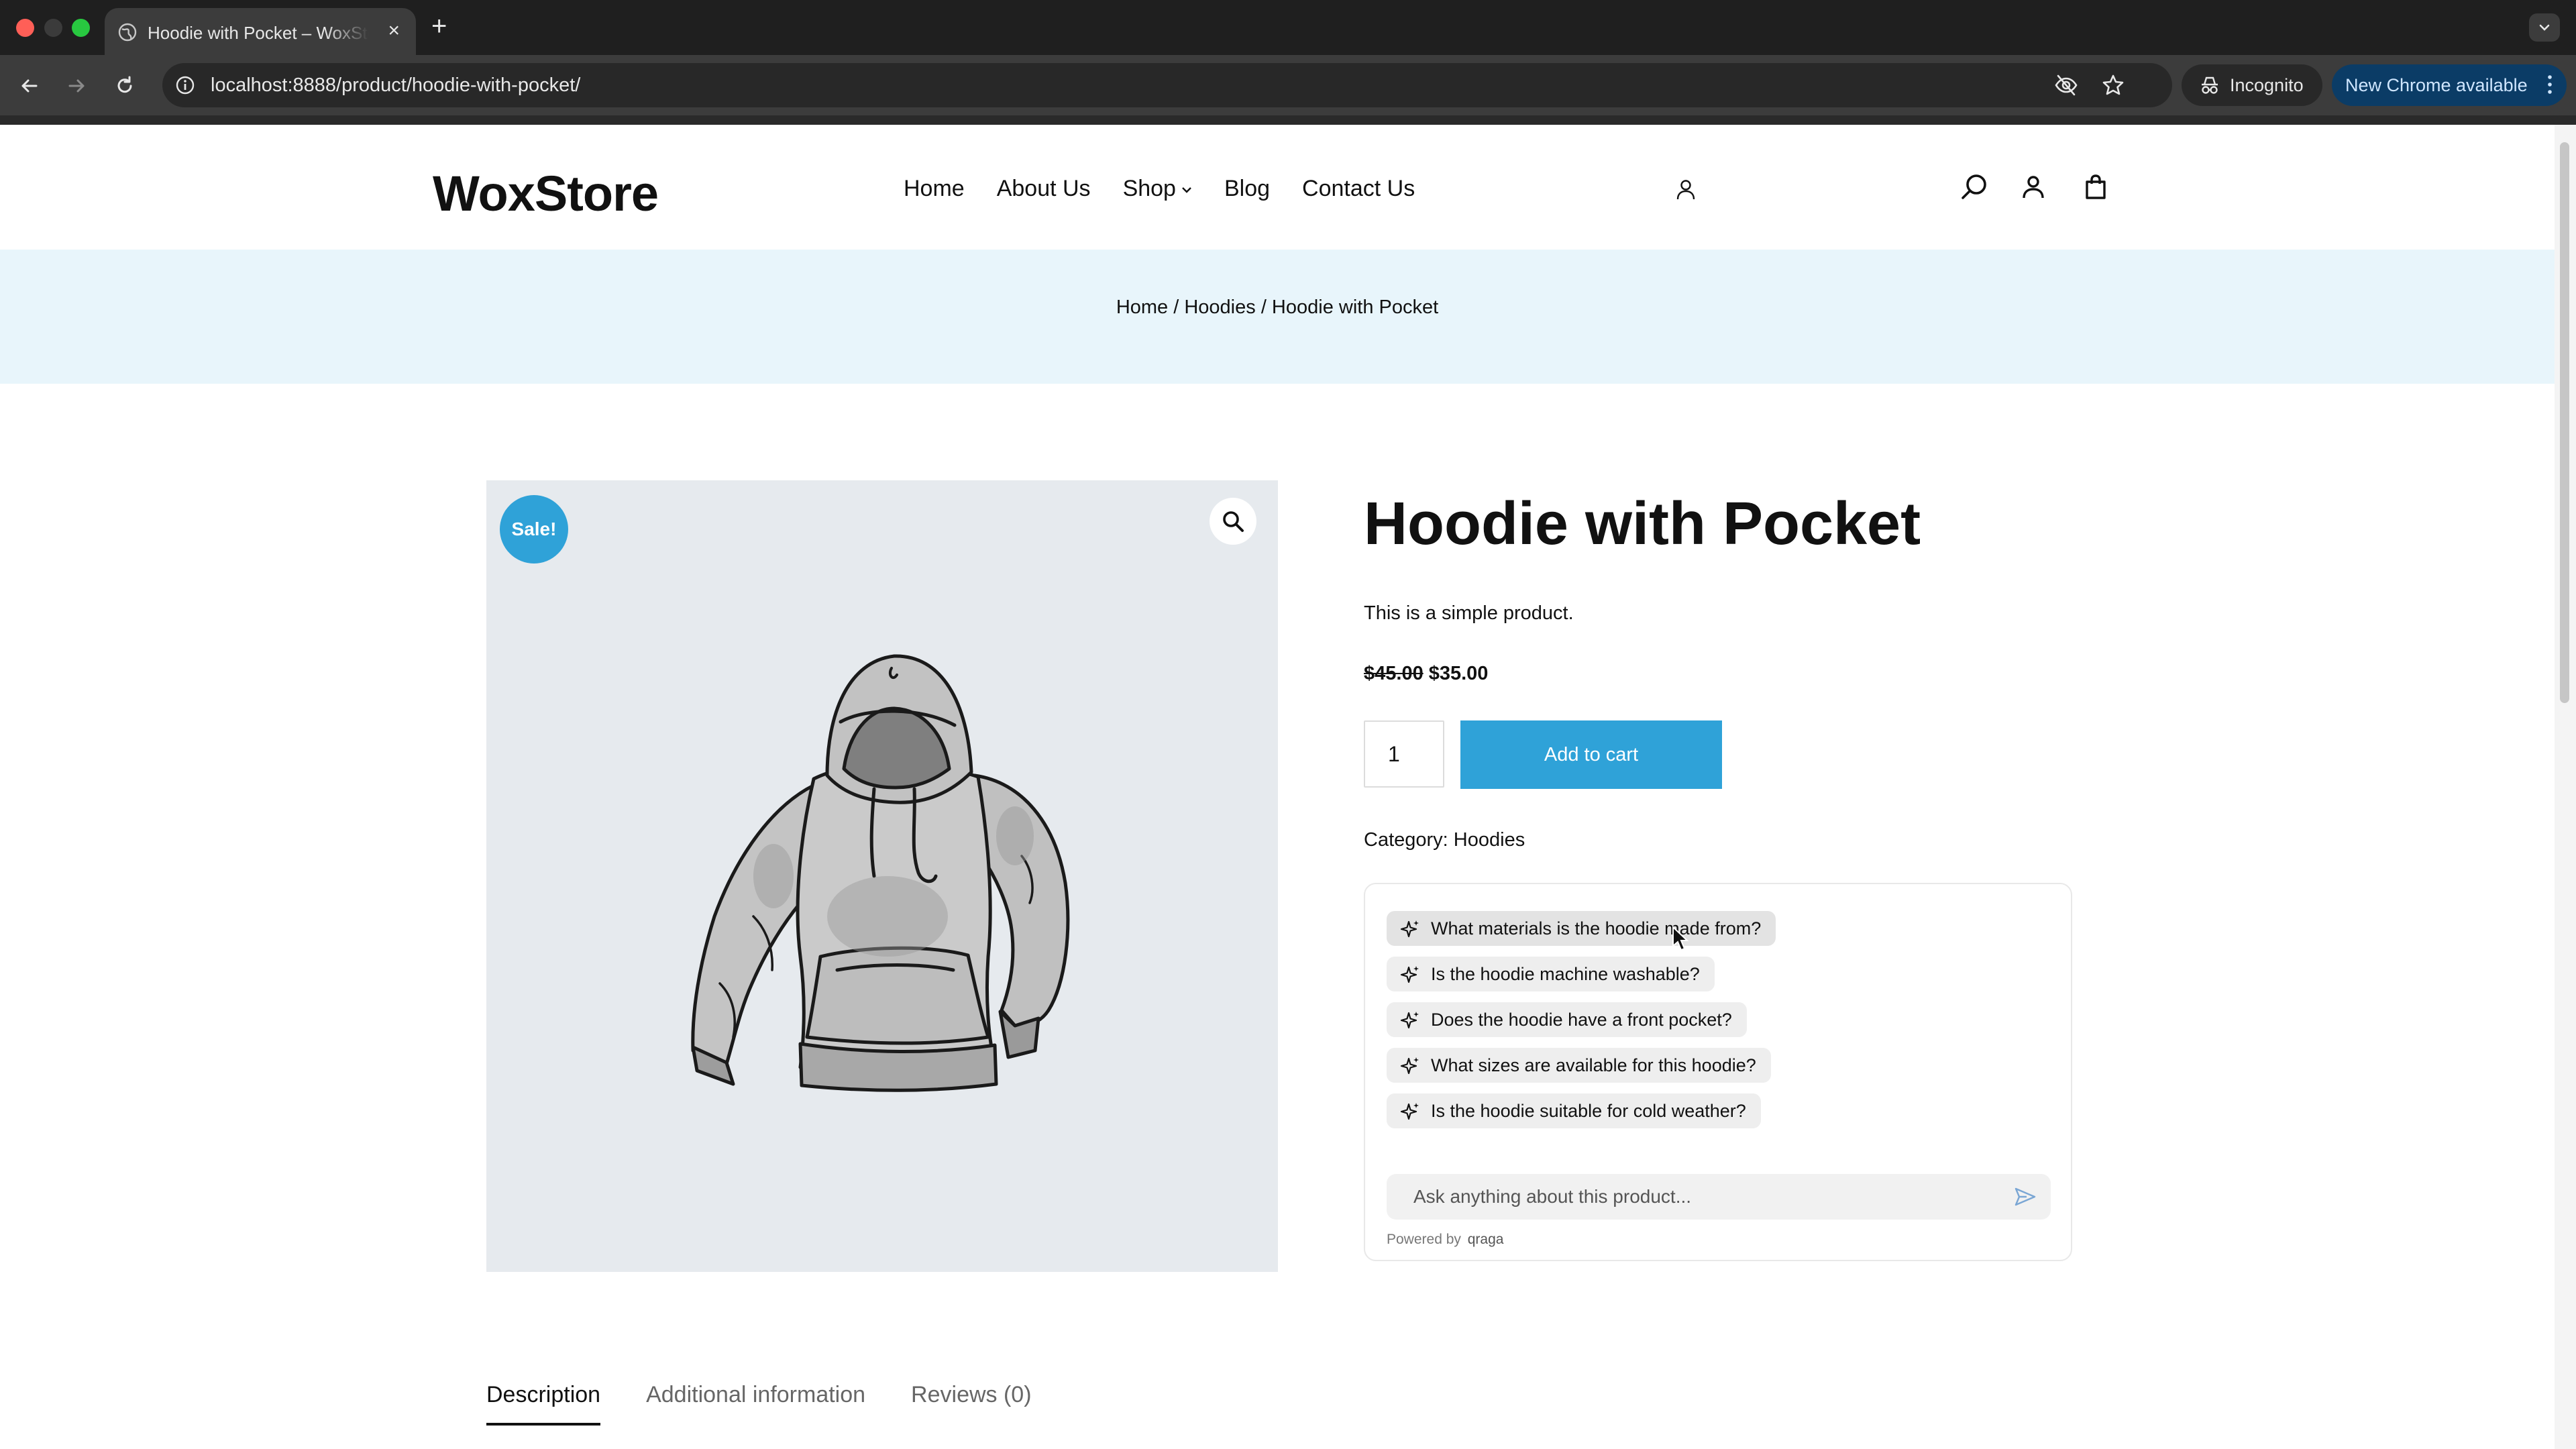  I want to click on product-price: $45.00 $35.00, so click(1426, 674).